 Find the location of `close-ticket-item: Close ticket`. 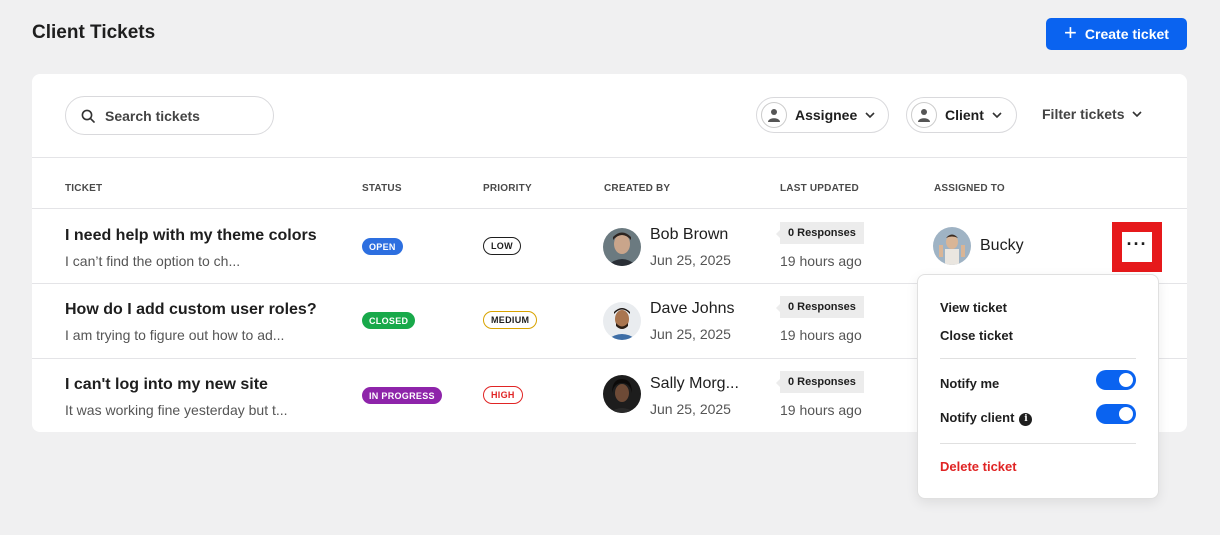

close-ticket-item: Close ticket is located at coordinates (976, 335).